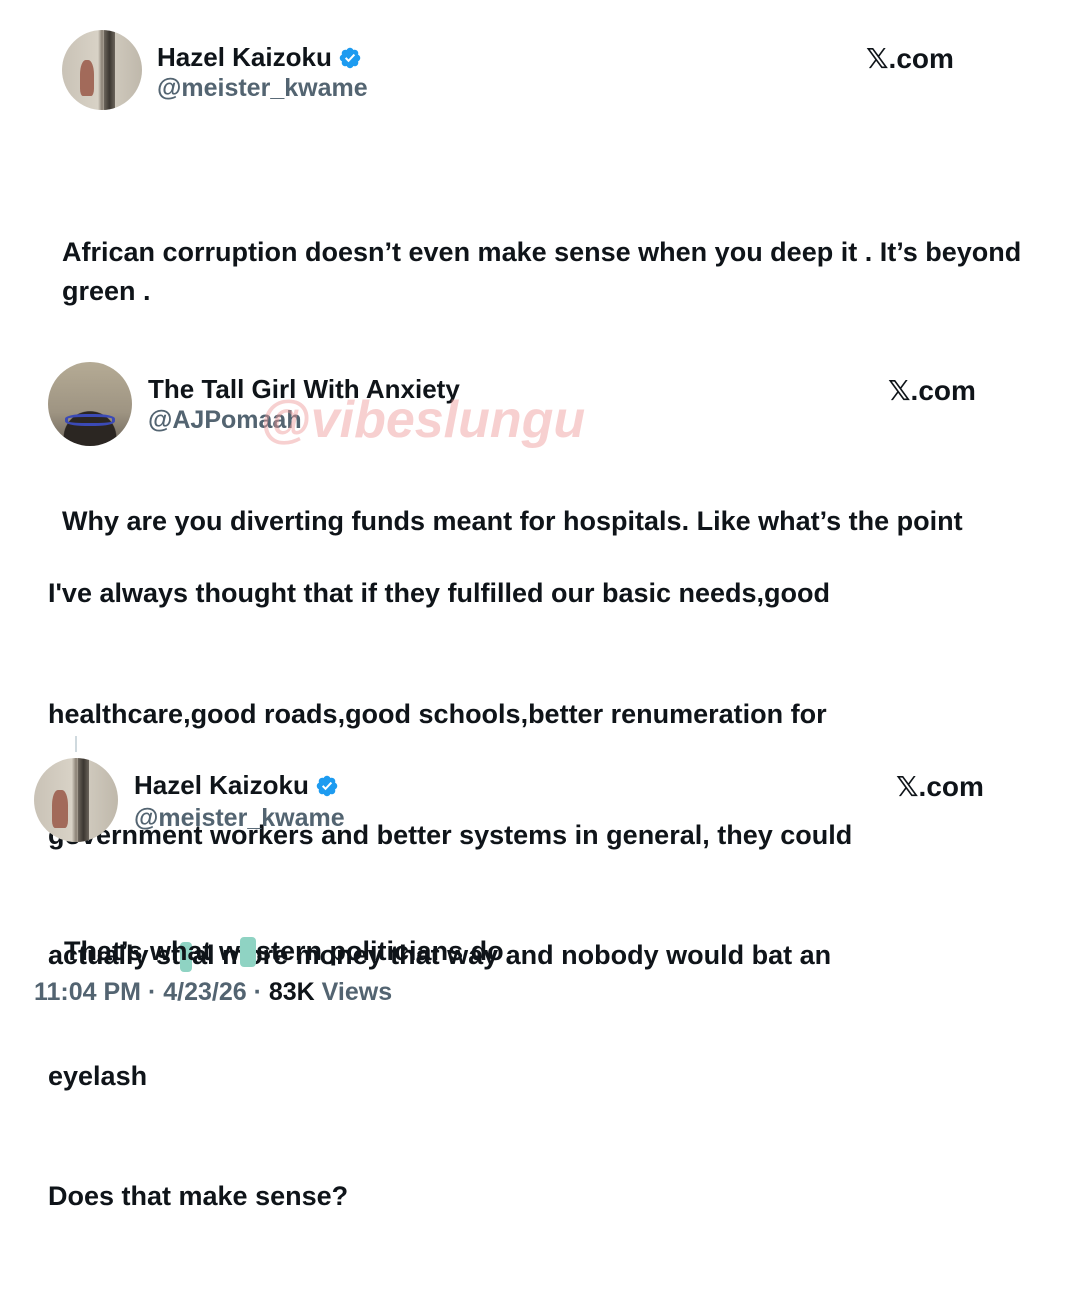 The height and width of the screenshot is (1297, 1080). I want to click on tweet-meta: 11:04 PM · 4/23/26 · 83K Views, so click(213, 992).